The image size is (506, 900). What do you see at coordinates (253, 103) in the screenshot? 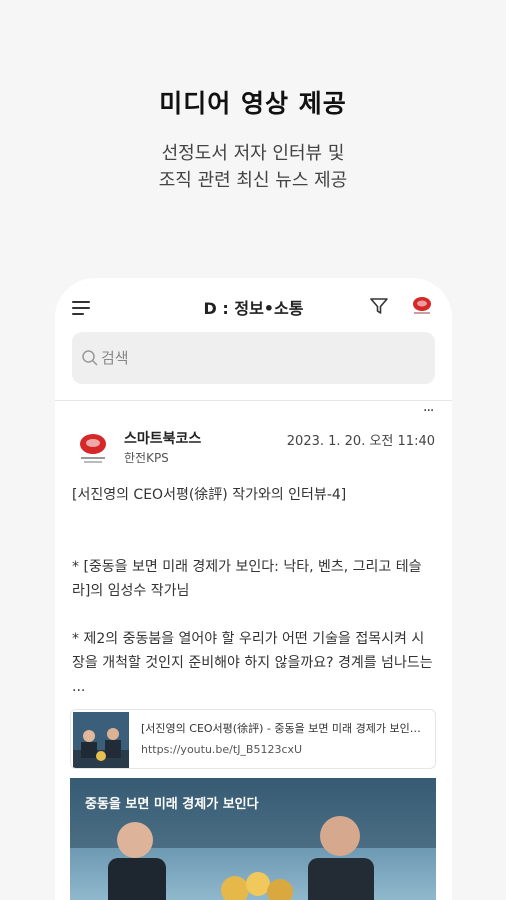
I see `promo-title: 미디어 영상 제공` at bounding box center [253, 103].